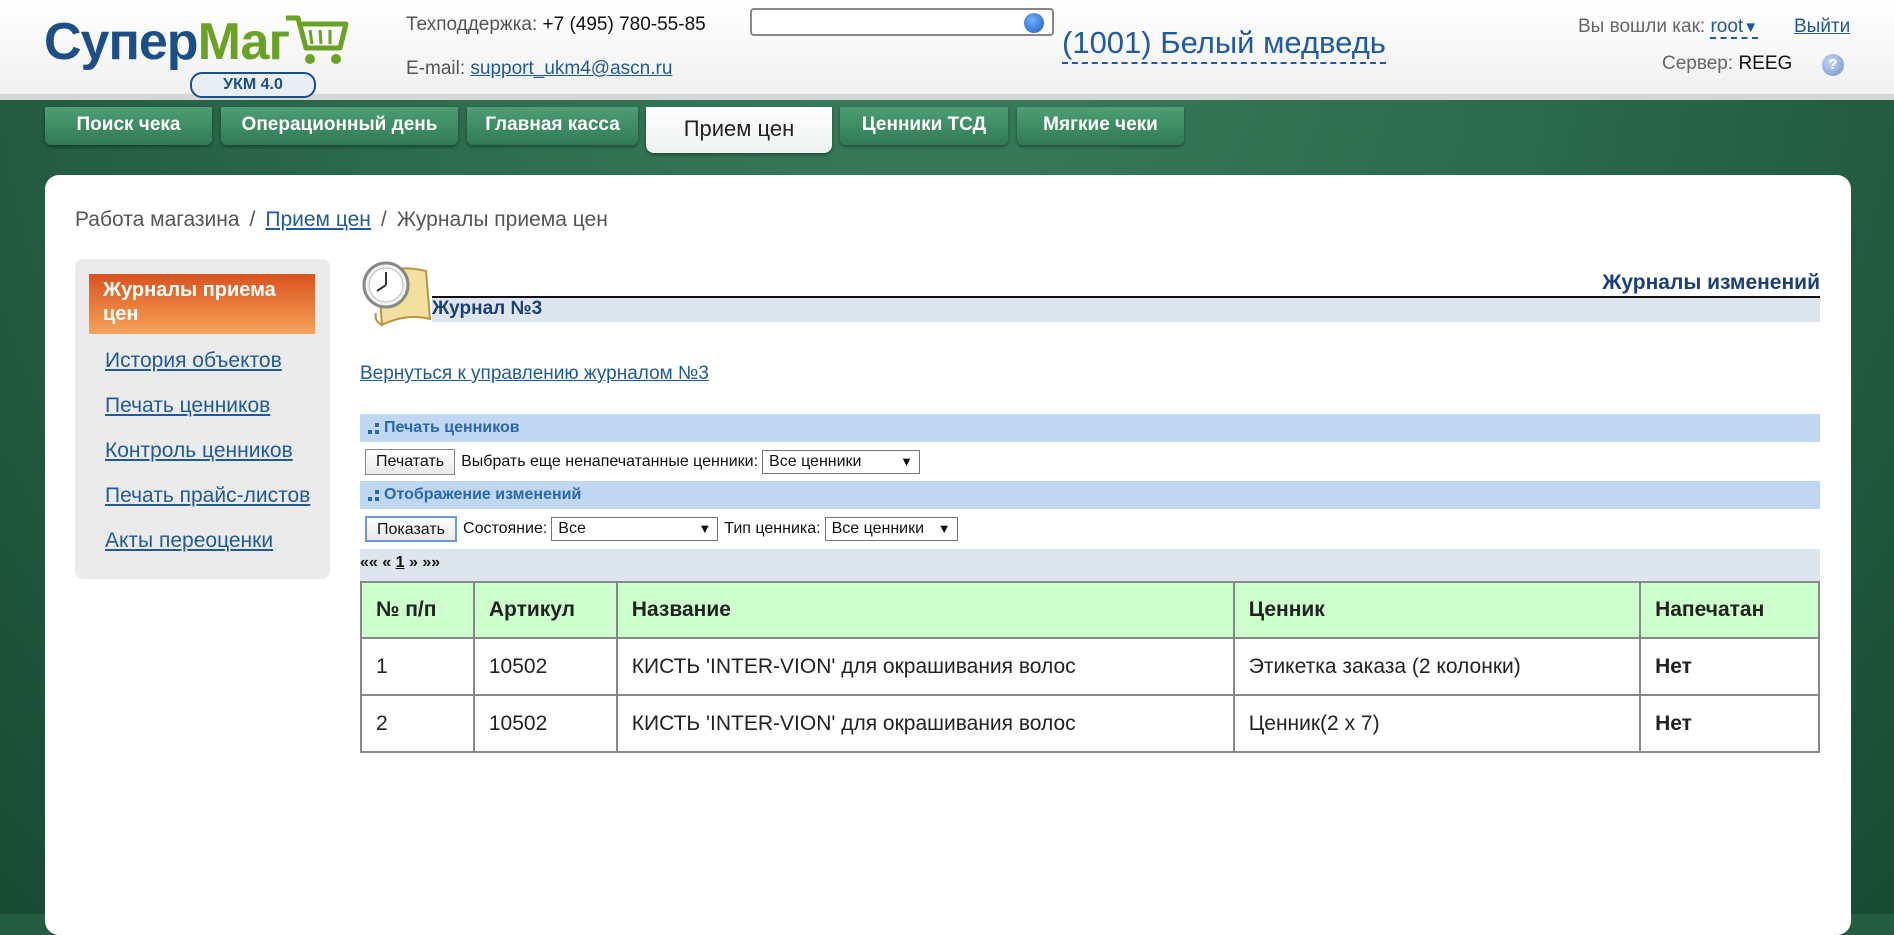 The height and width of the screenshot is (935, 1894). Describe the element at coordinates (1668, 27) in the screenshot. I see `user-info: Вы вошли как: root▼` at that location.